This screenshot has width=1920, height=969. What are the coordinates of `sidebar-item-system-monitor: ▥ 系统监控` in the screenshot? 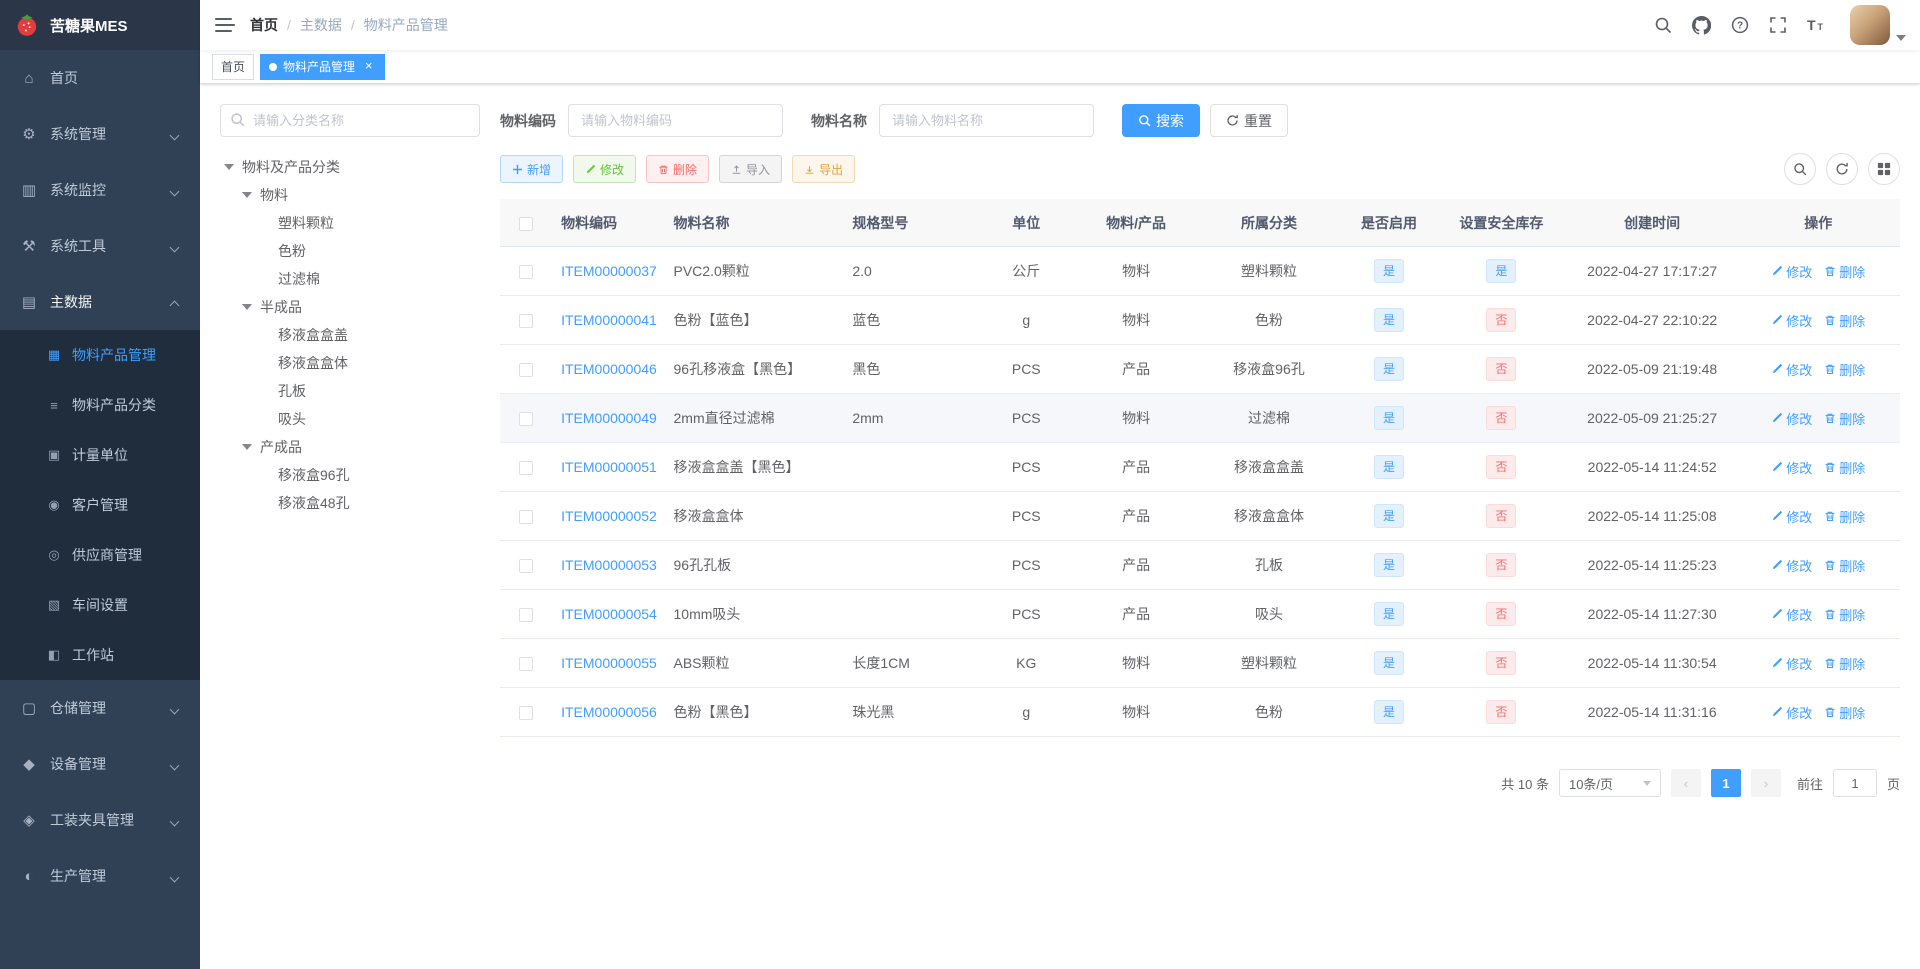 It's located at (100, 190).